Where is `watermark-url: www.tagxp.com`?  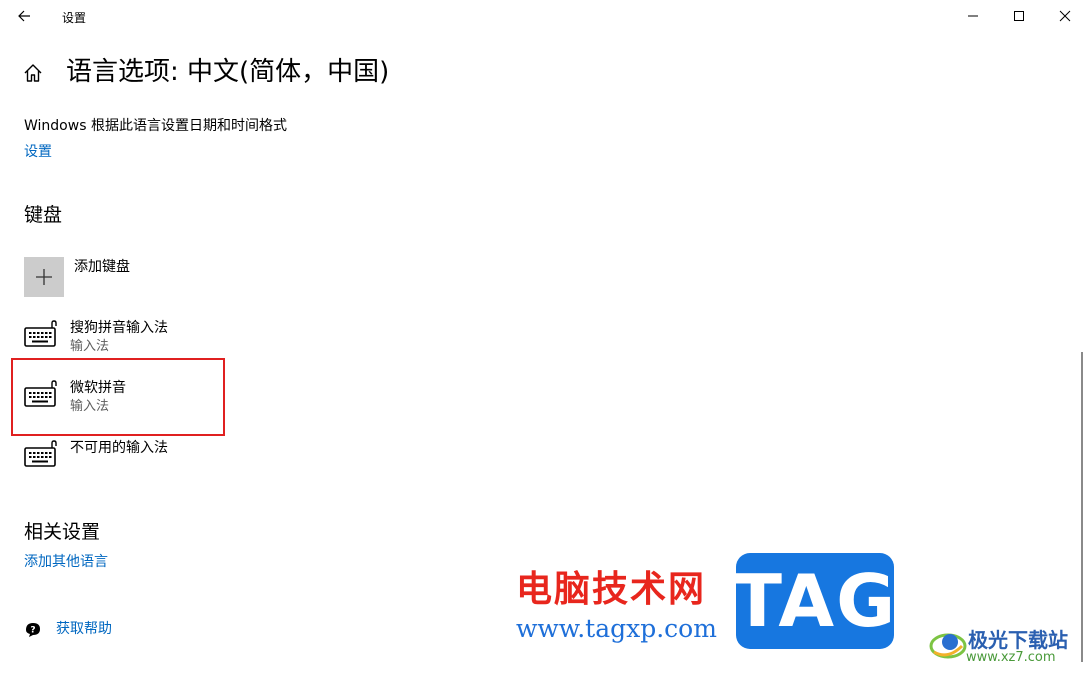
watermark-url: www.tagxp.com is located at coordinates (616, 628).